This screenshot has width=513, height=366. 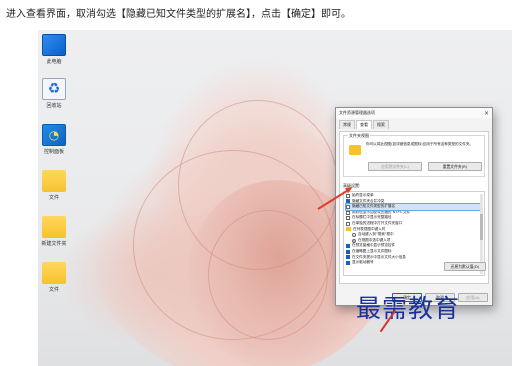 What do you see at coordinates (465, 266) in the screenshot?
I see `restore-defaults-button: 还原为默认值(D)` at bounding box center [465, 266].